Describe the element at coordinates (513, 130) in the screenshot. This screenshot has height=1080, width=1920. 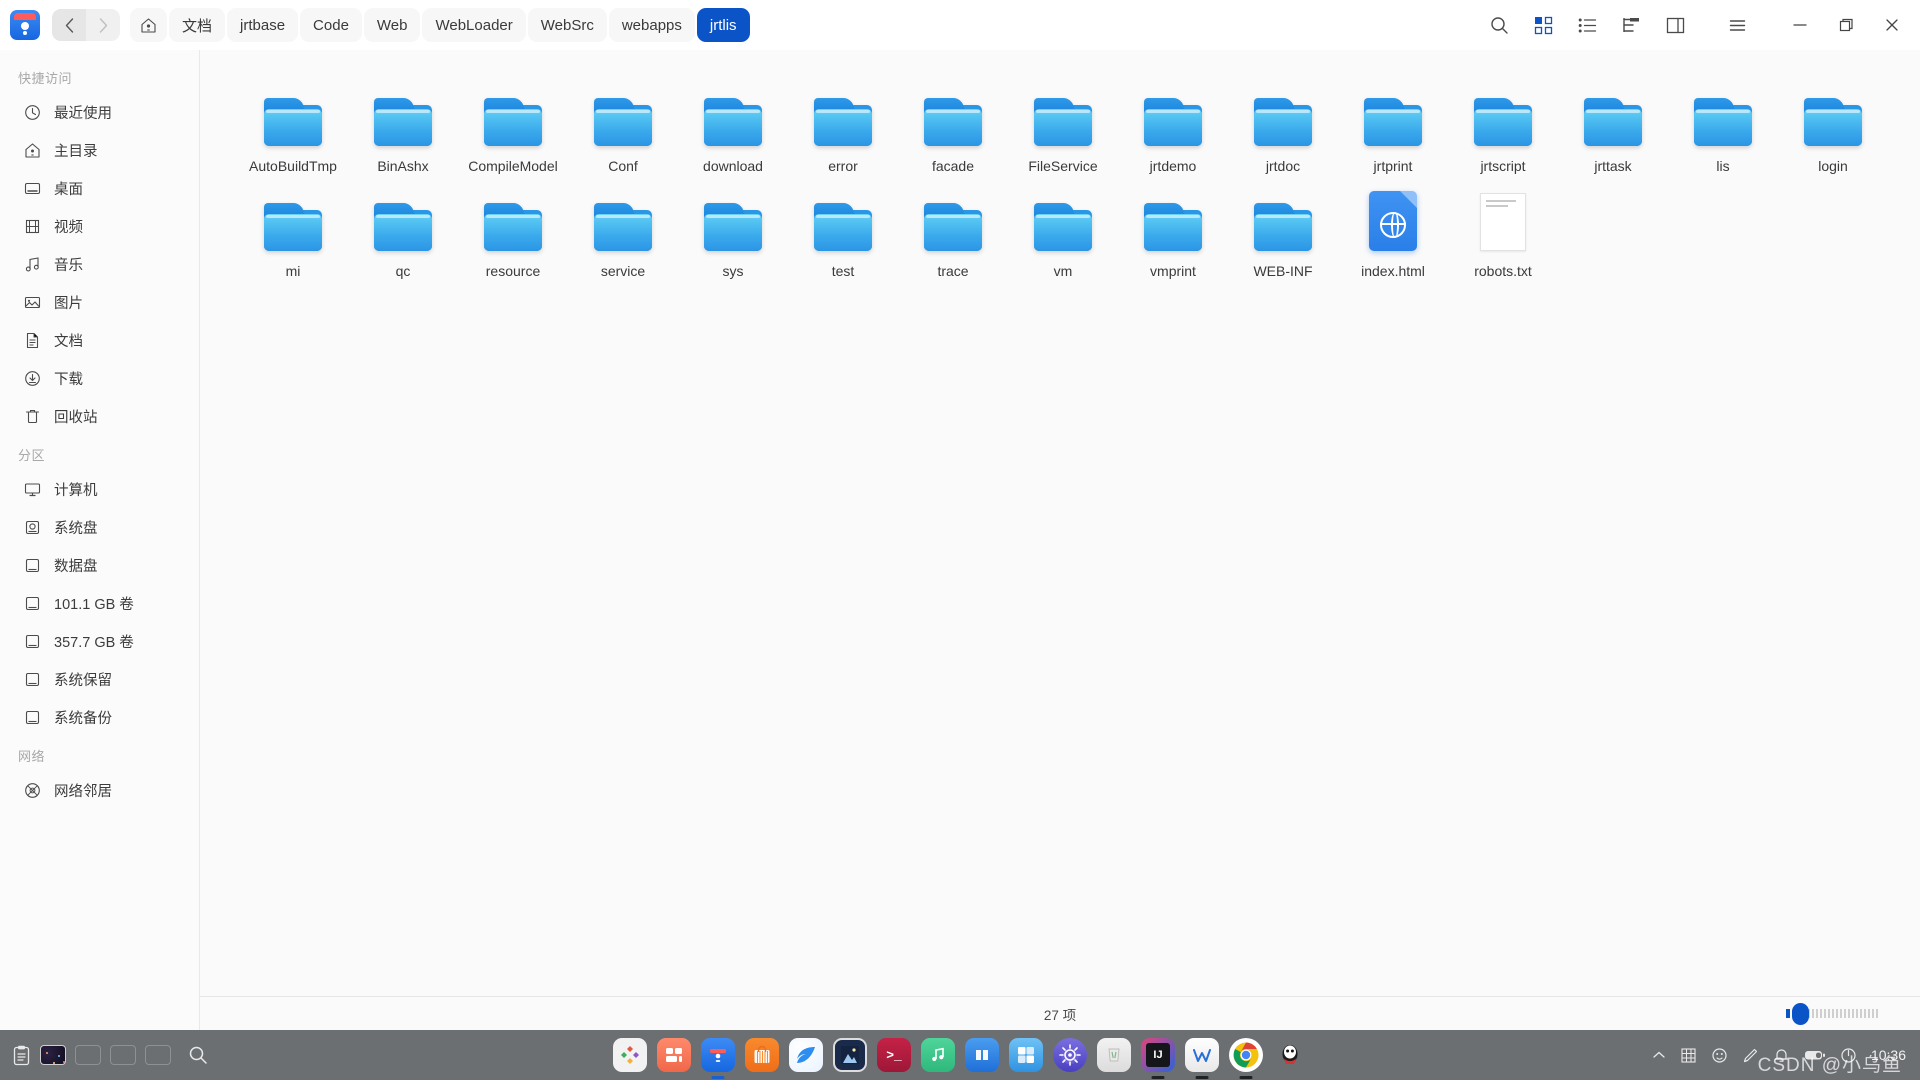
I see `file-item: CompileModel` at that location.